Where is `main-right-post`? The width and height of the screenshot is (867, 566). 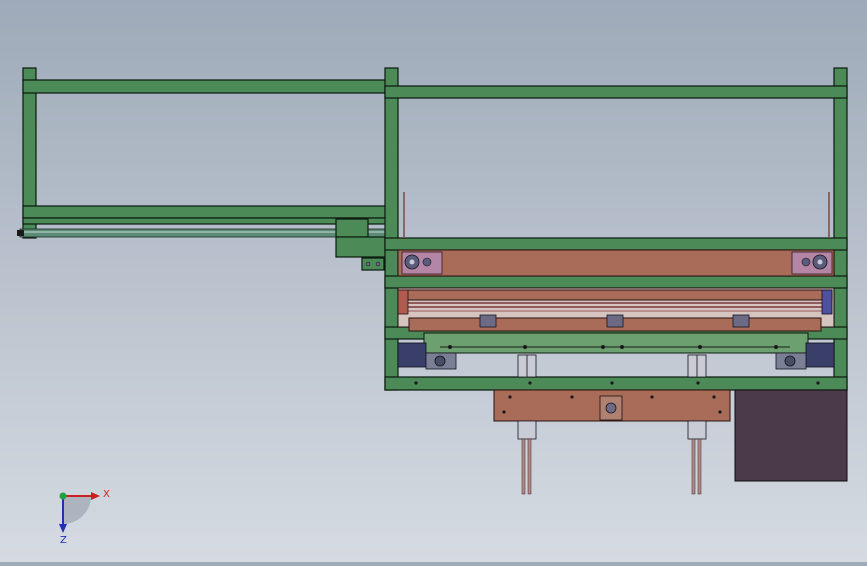
main-right-post is located at coordinates (840, 229).